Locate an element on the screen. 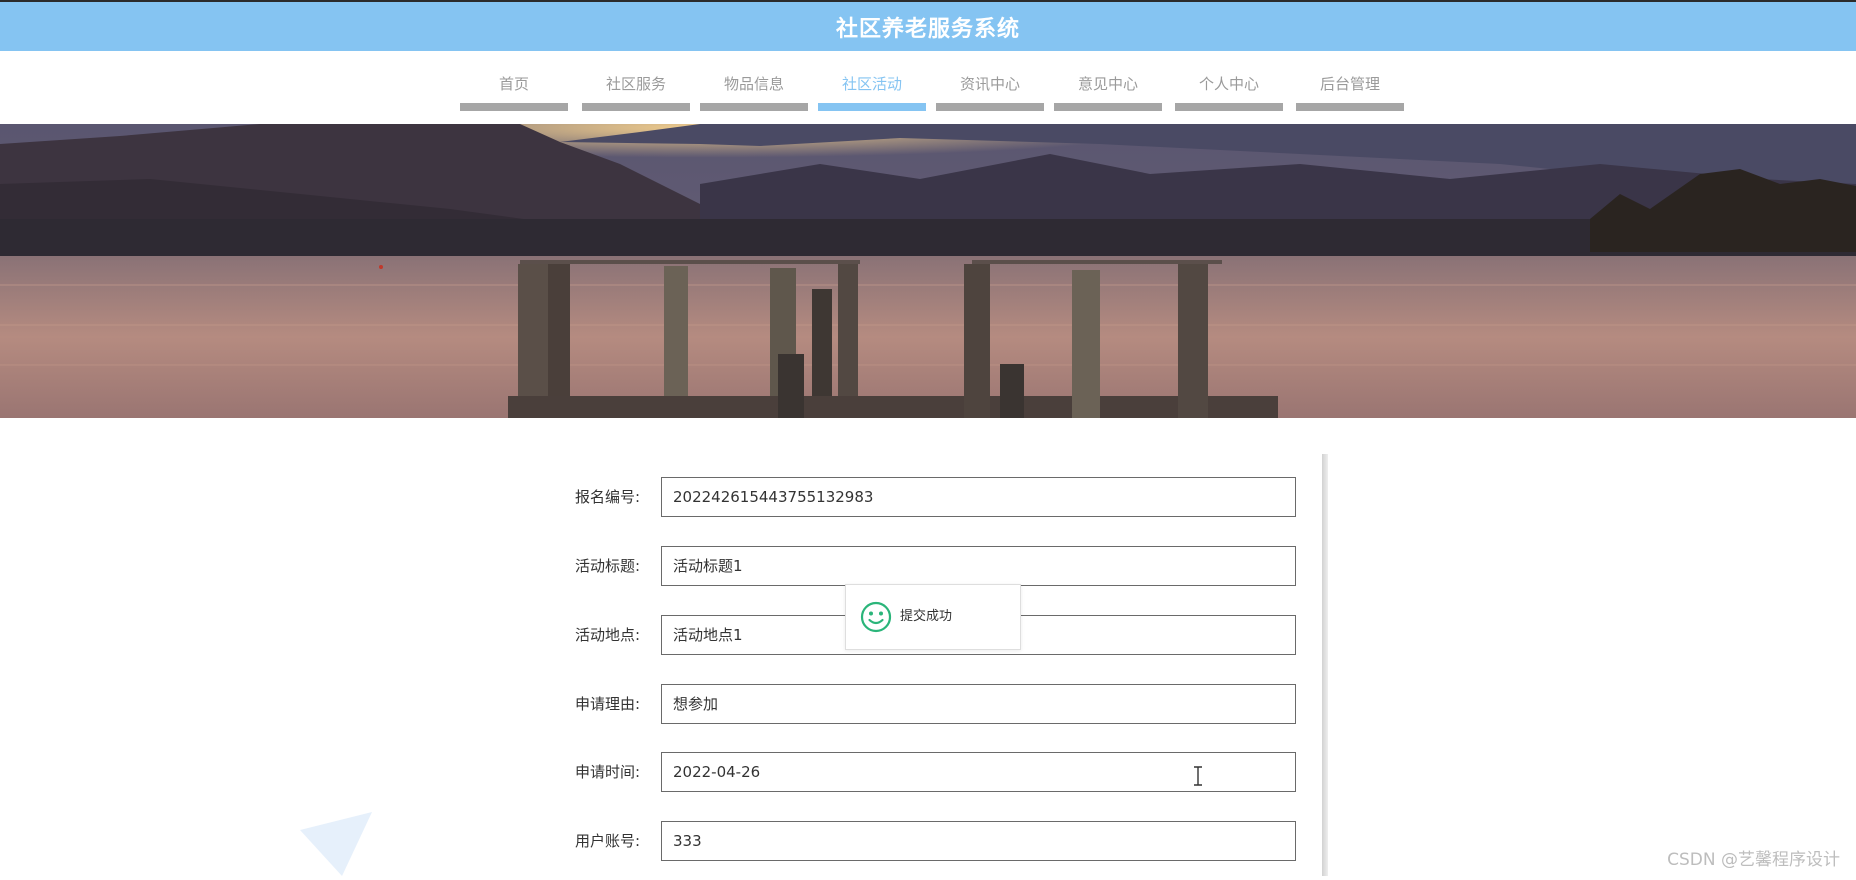  site-header: 社区养老服务系统 is located at coordinates (928, 26).